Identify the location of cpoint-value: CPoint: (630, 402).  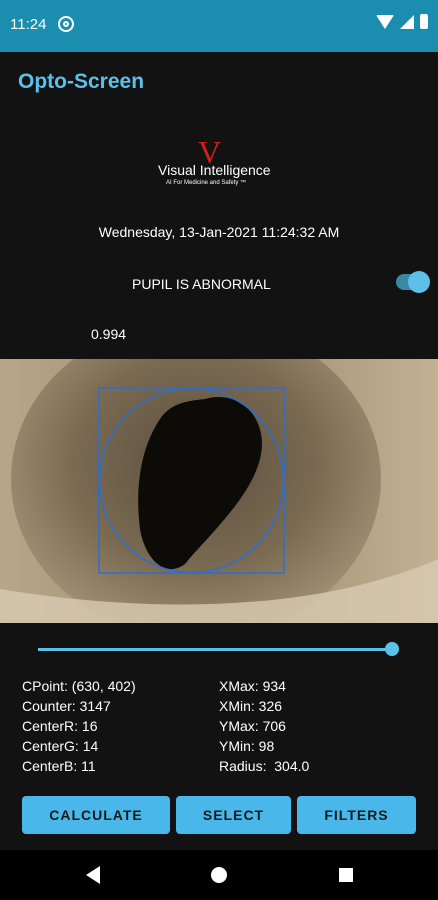
(79, 686).